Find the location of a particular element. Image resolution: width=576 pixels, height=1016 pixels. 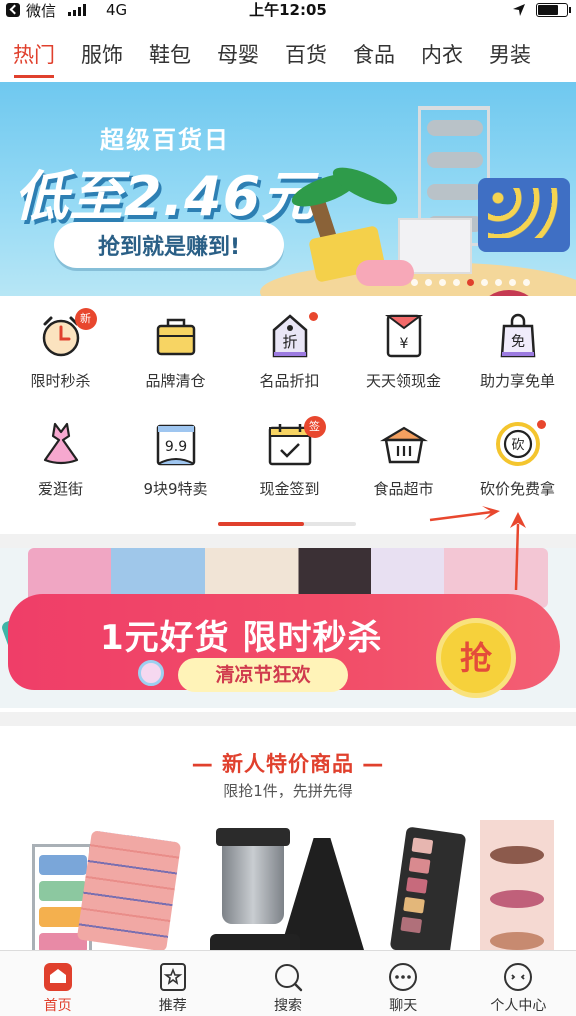

tab-label: 聊天 is located at coordinates (403, 1006).